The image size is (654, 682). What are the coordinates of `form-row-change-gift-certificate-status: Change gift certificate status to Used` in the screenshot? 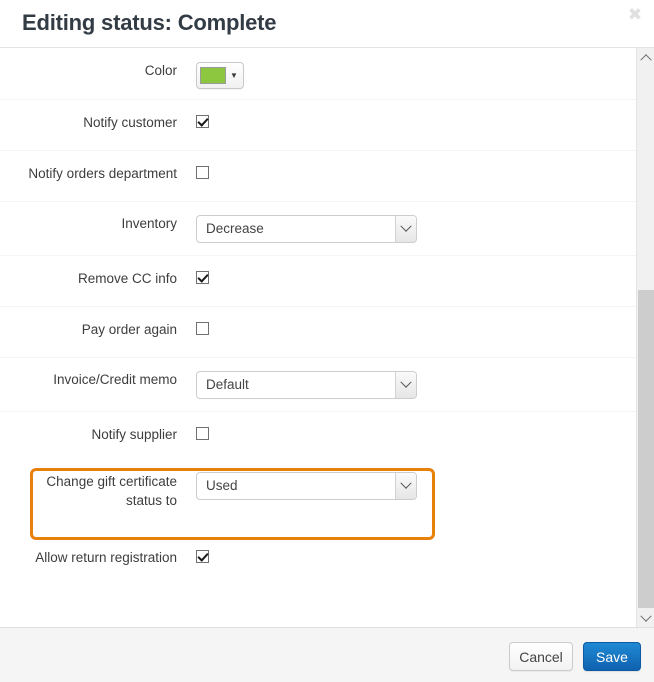 It's located at (318, 494).